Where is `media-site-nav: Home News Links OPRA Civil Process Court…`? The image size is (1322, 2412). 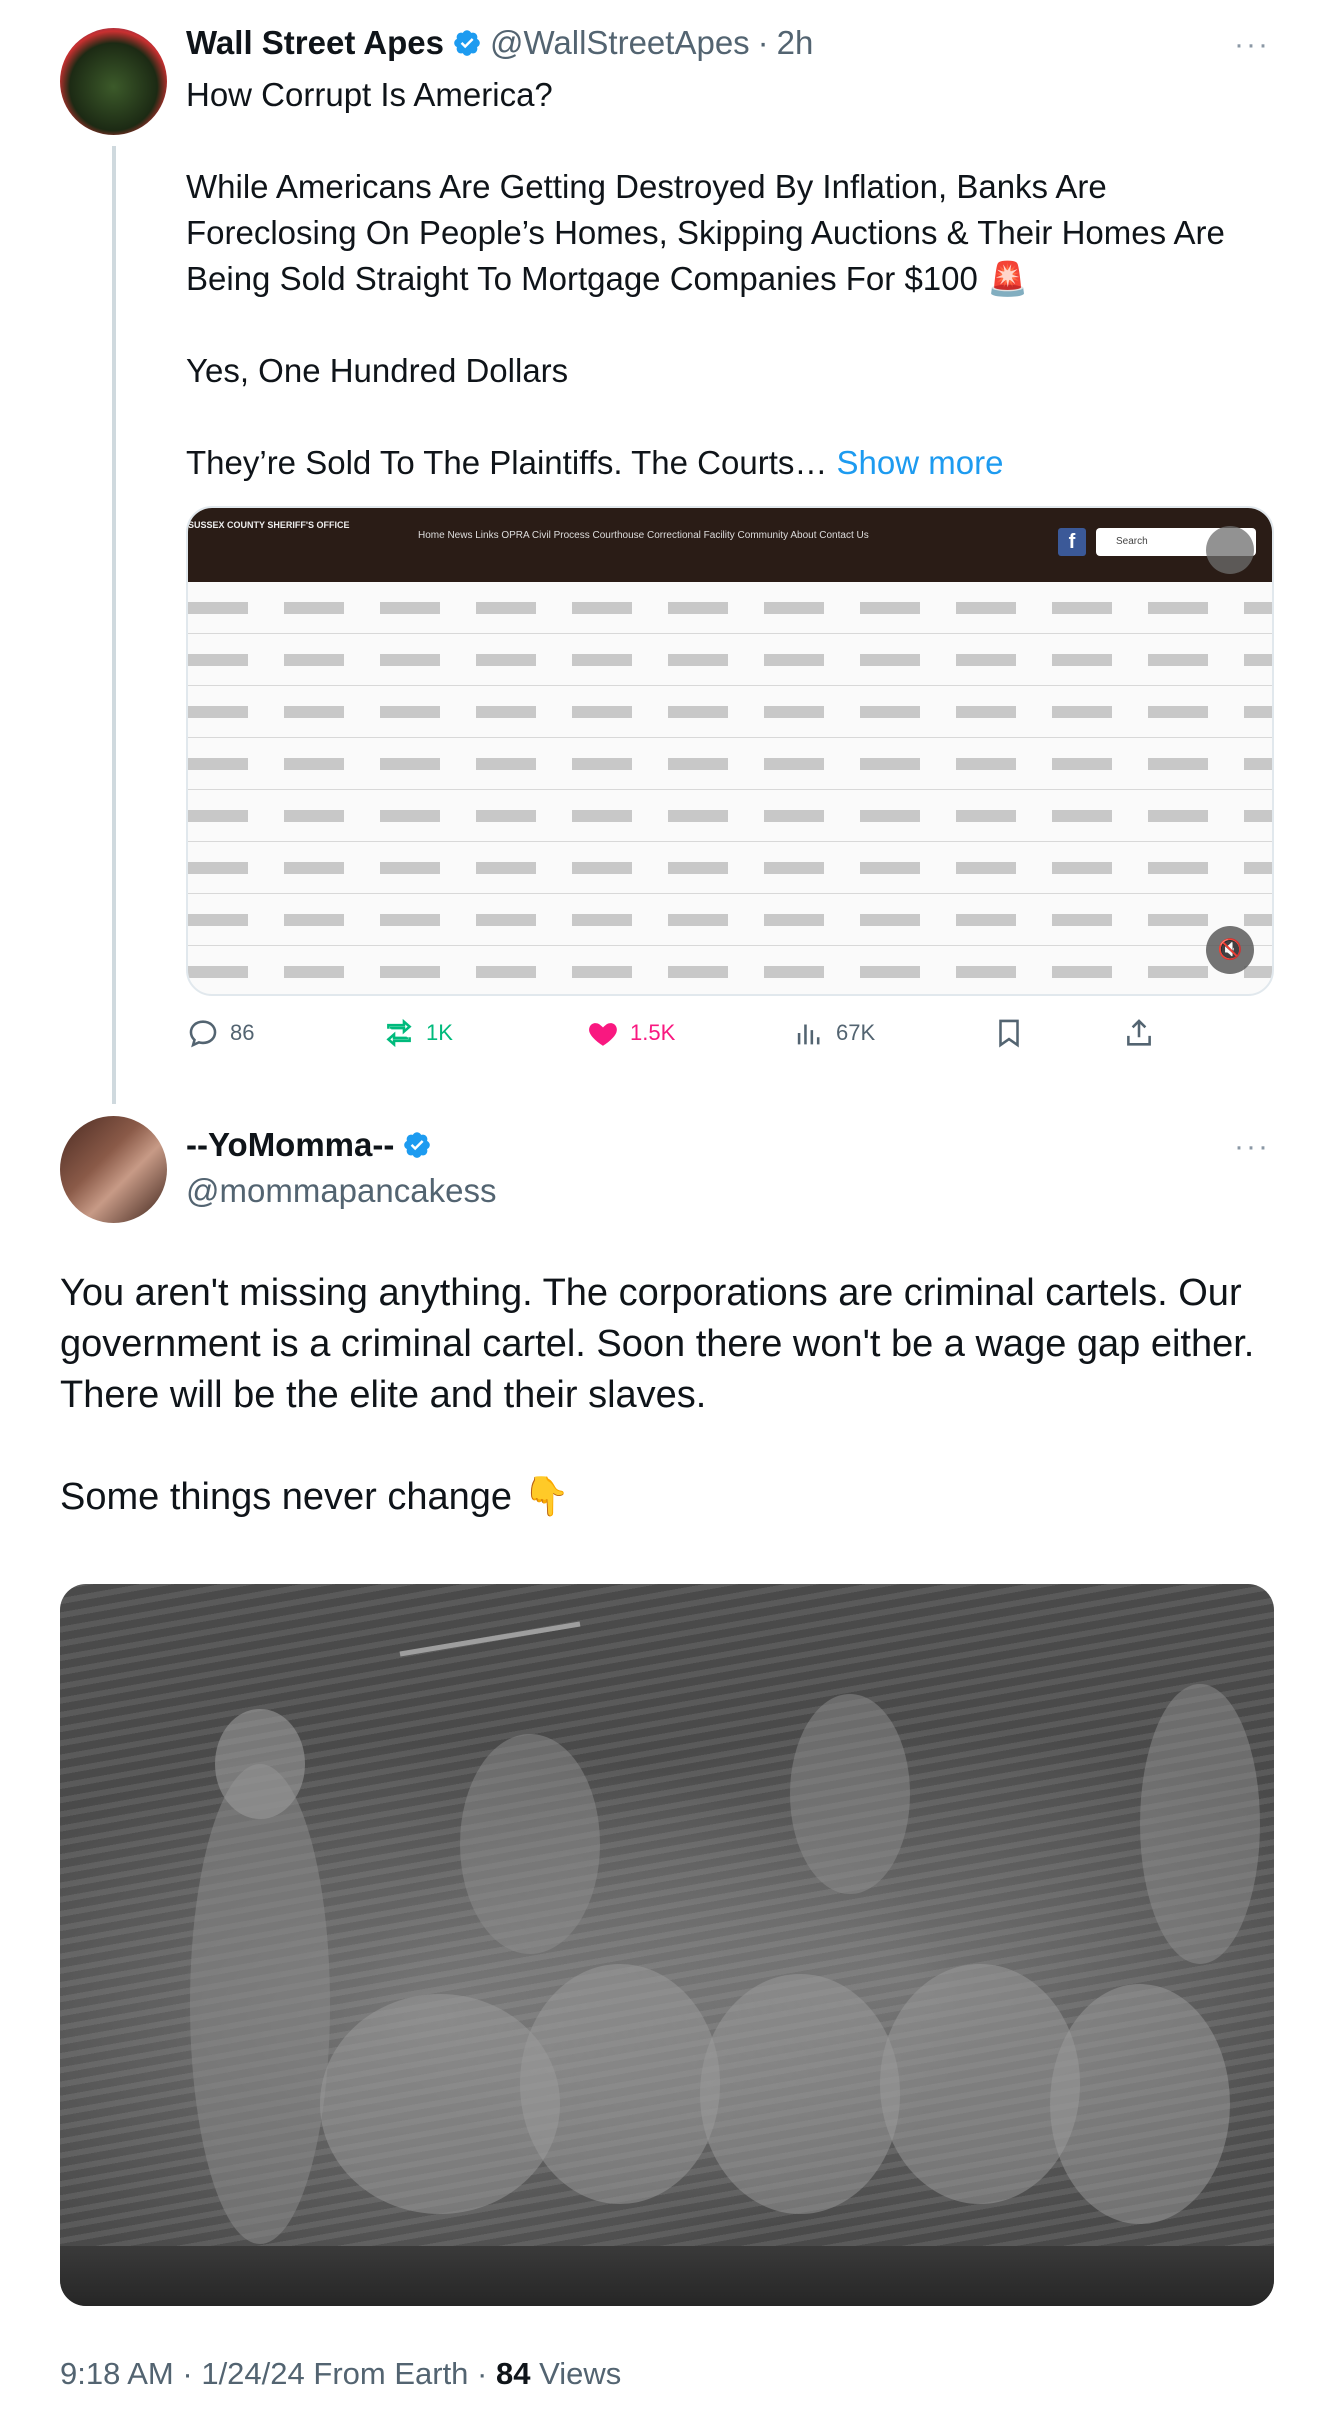 media-site-nav: Home News Links OPRA Civil Process Court… is located at coordinates (643, 535).